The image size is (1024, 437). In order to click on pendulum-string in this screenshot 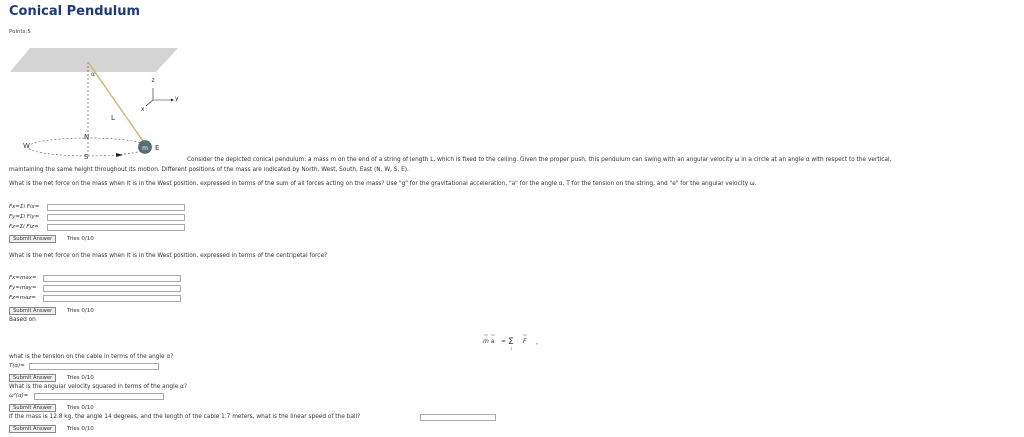, I will do `click(116, 103)`.